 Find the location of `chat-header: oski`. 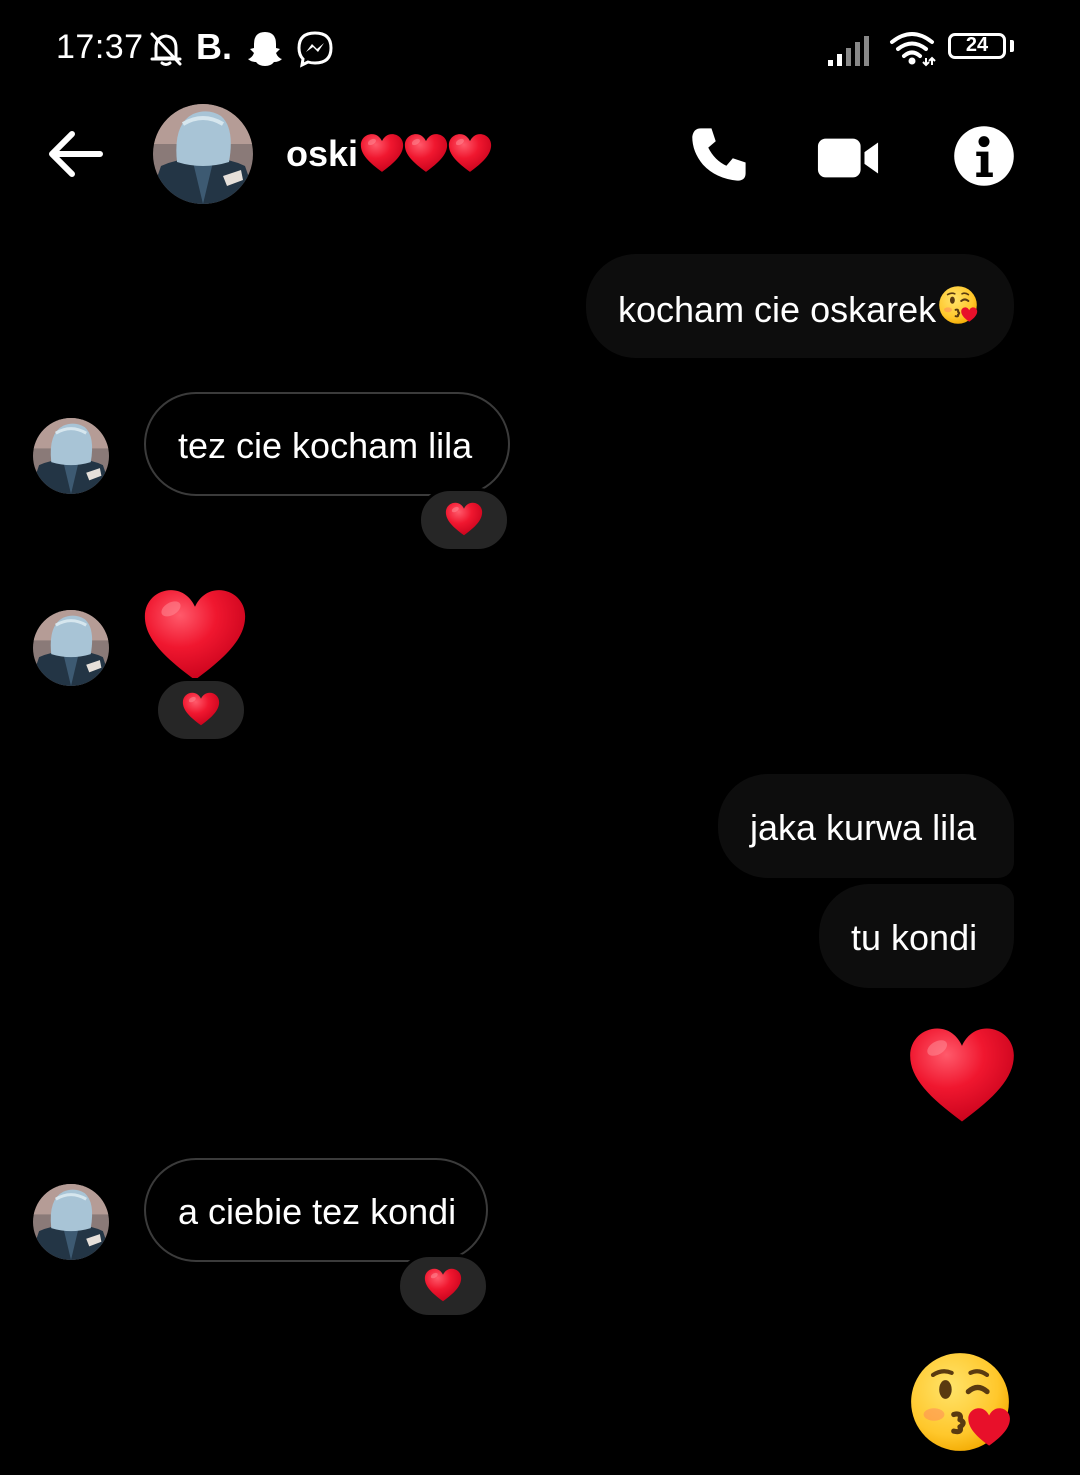

chat-header: oski is located at coordinates (540, 156).